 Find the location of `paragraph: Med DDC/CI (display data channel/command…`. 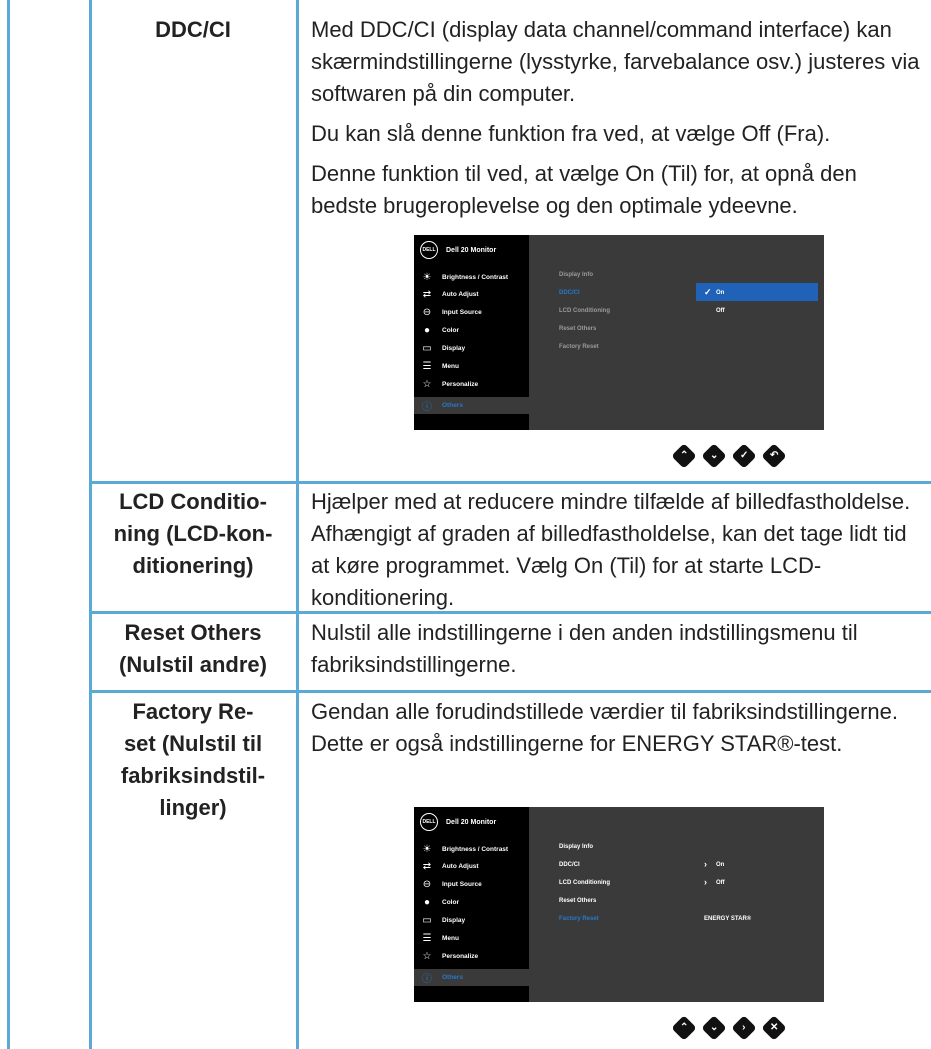

paragraph: Med DDC/CI (display data channel/command… is located at coordinates (615, 61).